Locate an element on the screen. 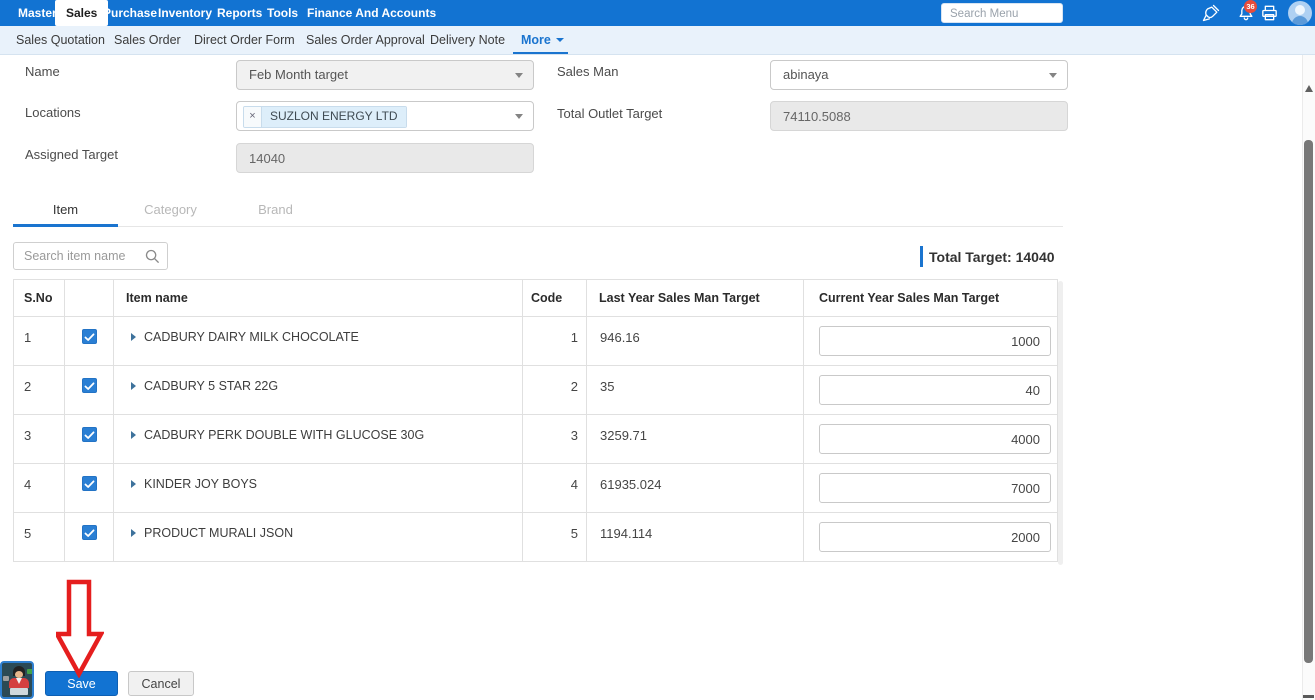  name-label: Name is located at coordinates (42, 71).